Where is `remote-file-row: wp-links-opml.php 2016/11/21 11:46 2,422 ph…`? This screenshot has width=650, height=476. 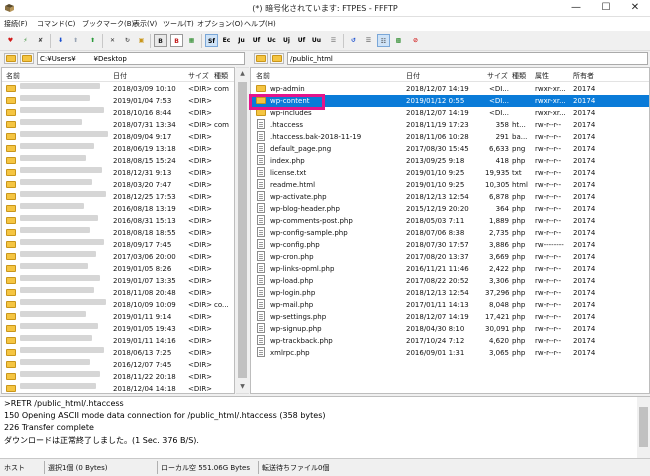
remote-file-row: wp-links-opml.php 2016/11/21 11:46 2,422 ph… is located at coordinates (450, 269).